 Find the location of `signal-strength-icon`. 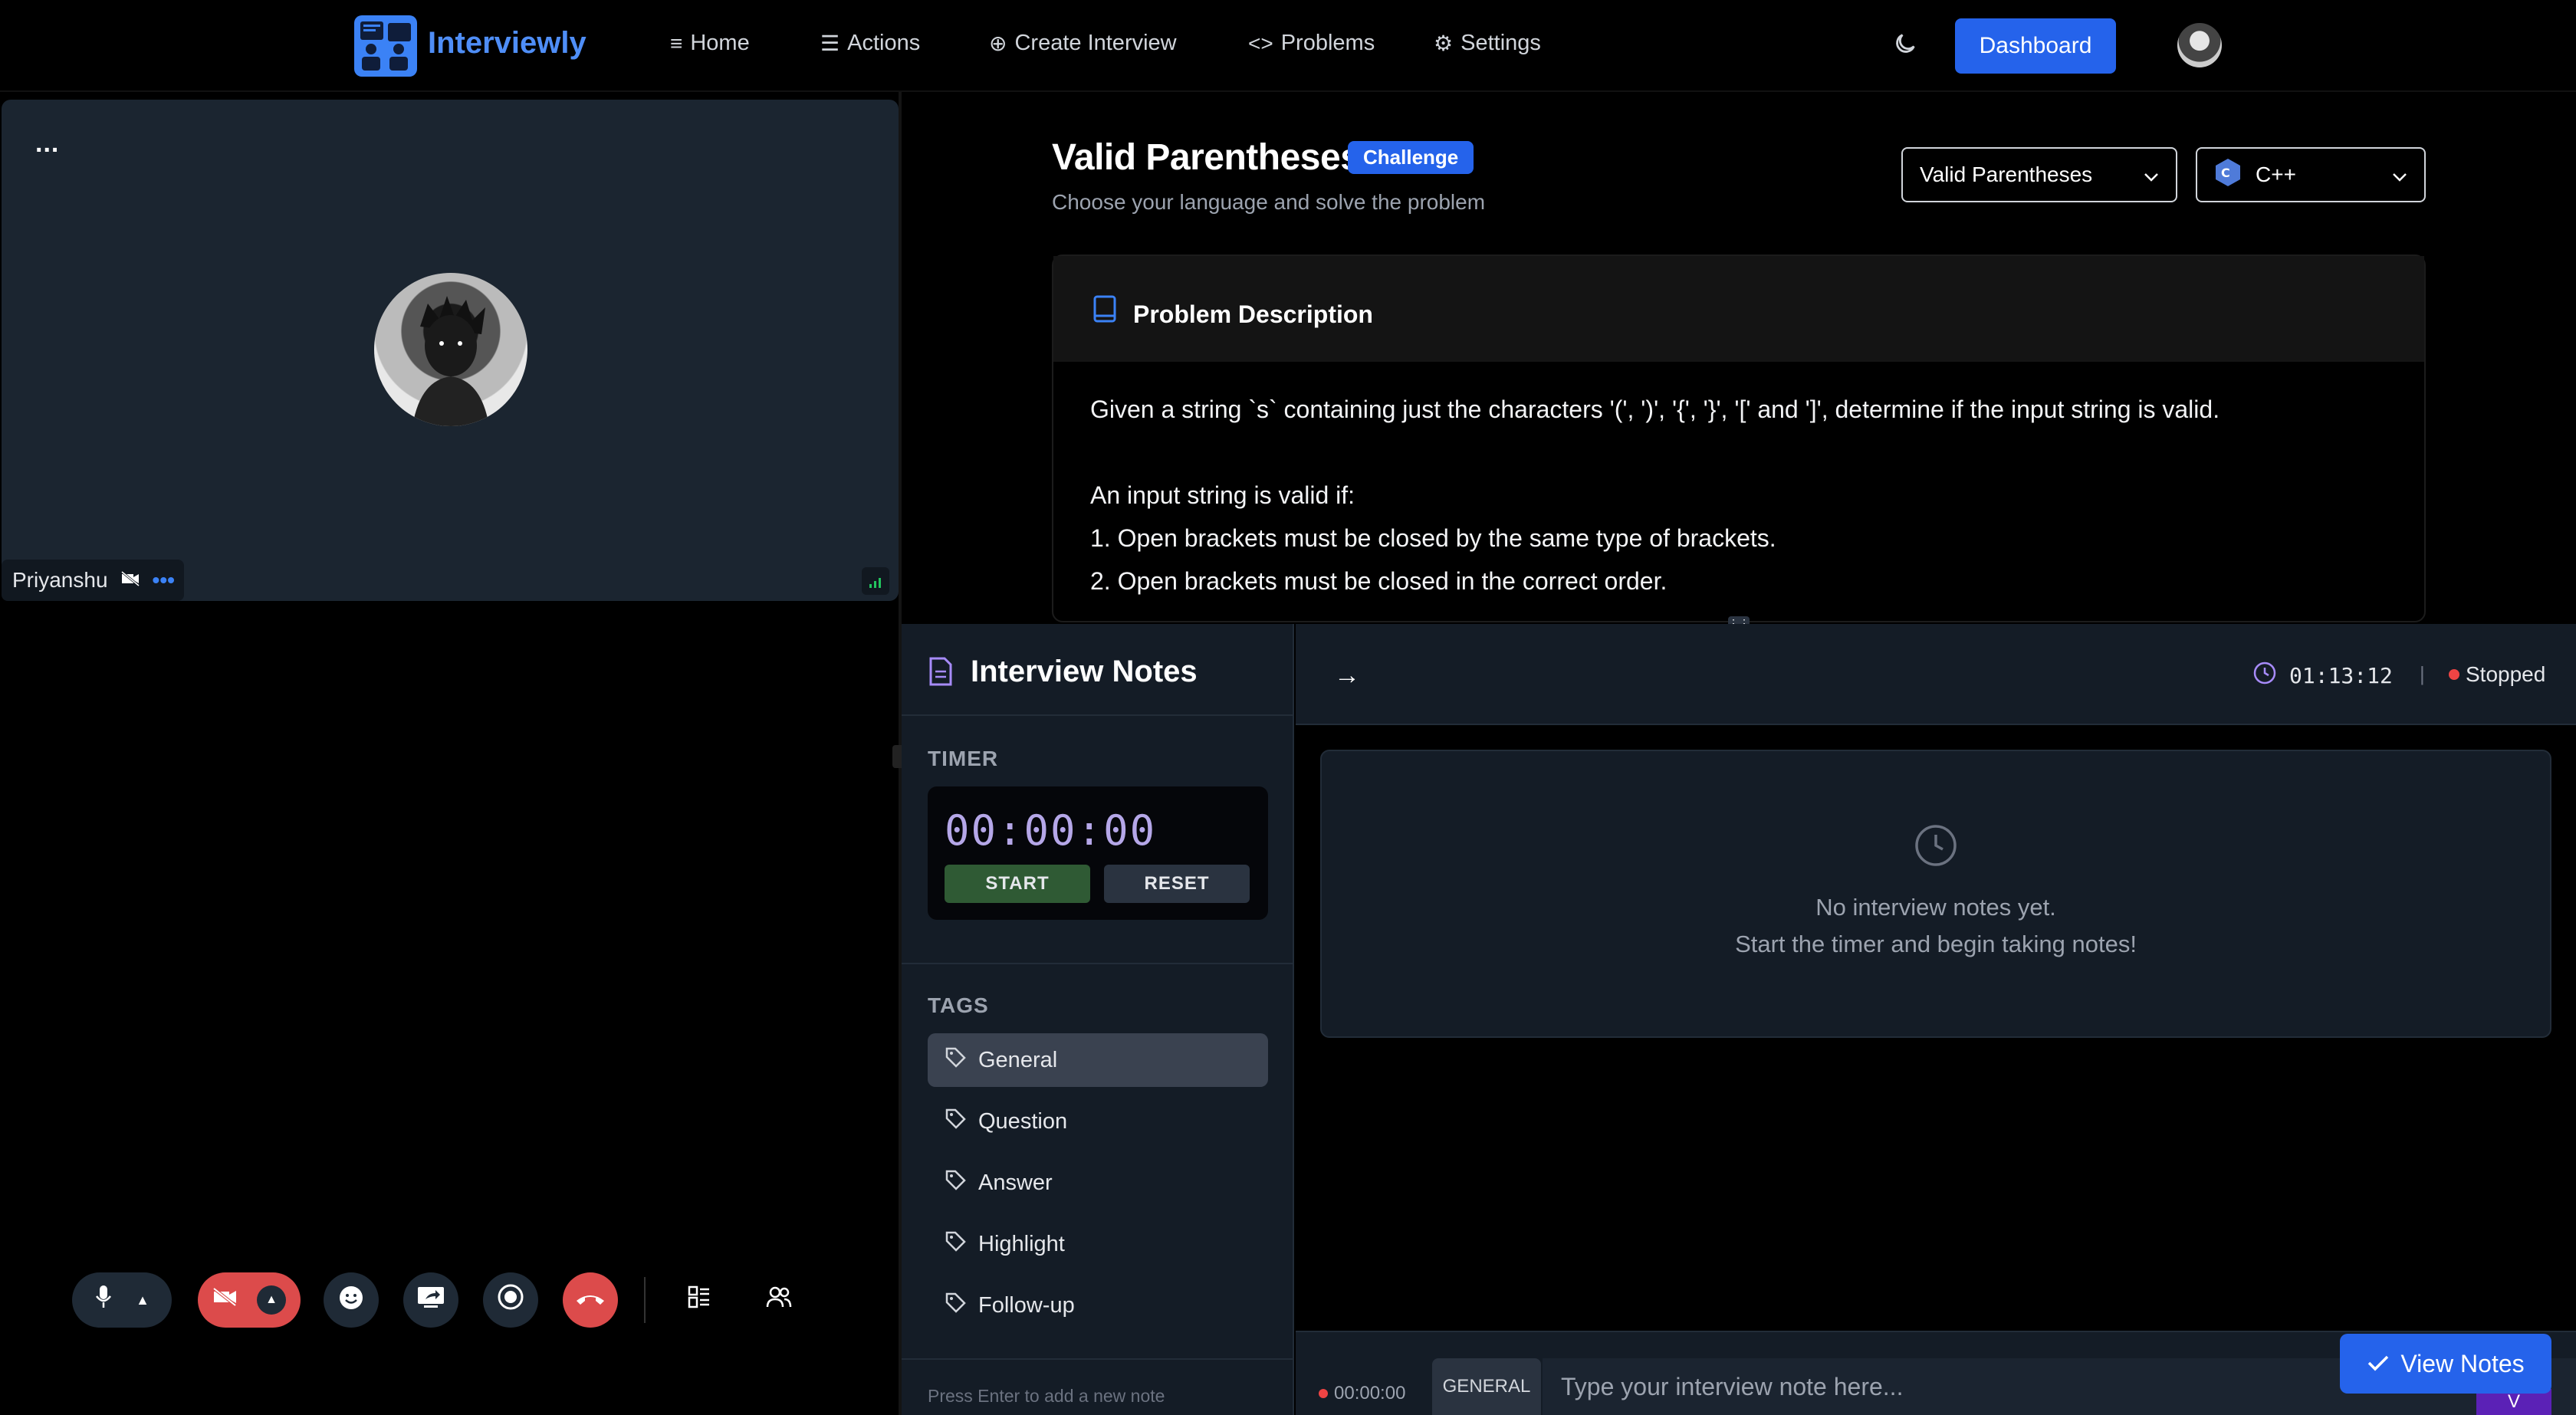

signal-strength-icon is located at coordinates (876, 581).